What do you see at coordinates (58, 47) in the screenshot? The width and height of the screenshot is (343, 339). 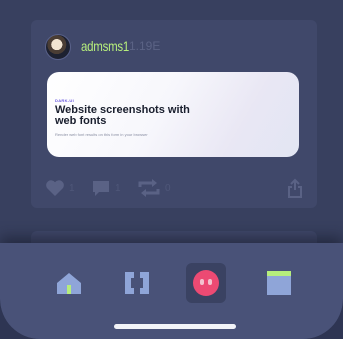 I see `avatar` at bounding box center [58, 47].